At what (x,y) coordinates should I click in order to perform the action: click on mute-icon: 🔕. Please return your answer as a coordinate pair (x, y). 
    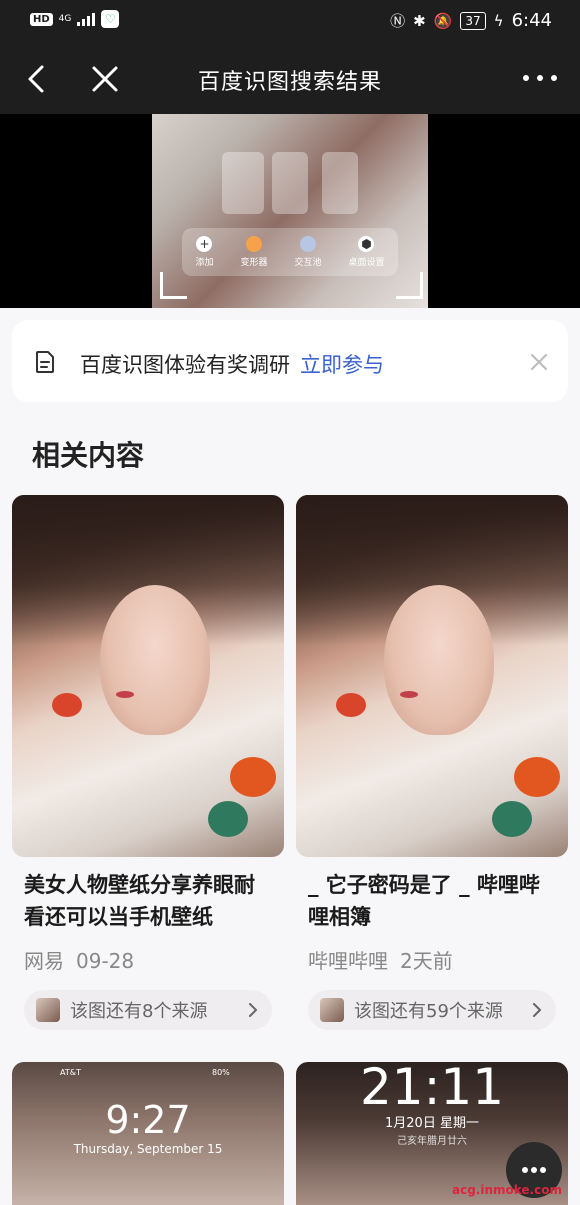
    Looking at the image, I should click on (443, 20).